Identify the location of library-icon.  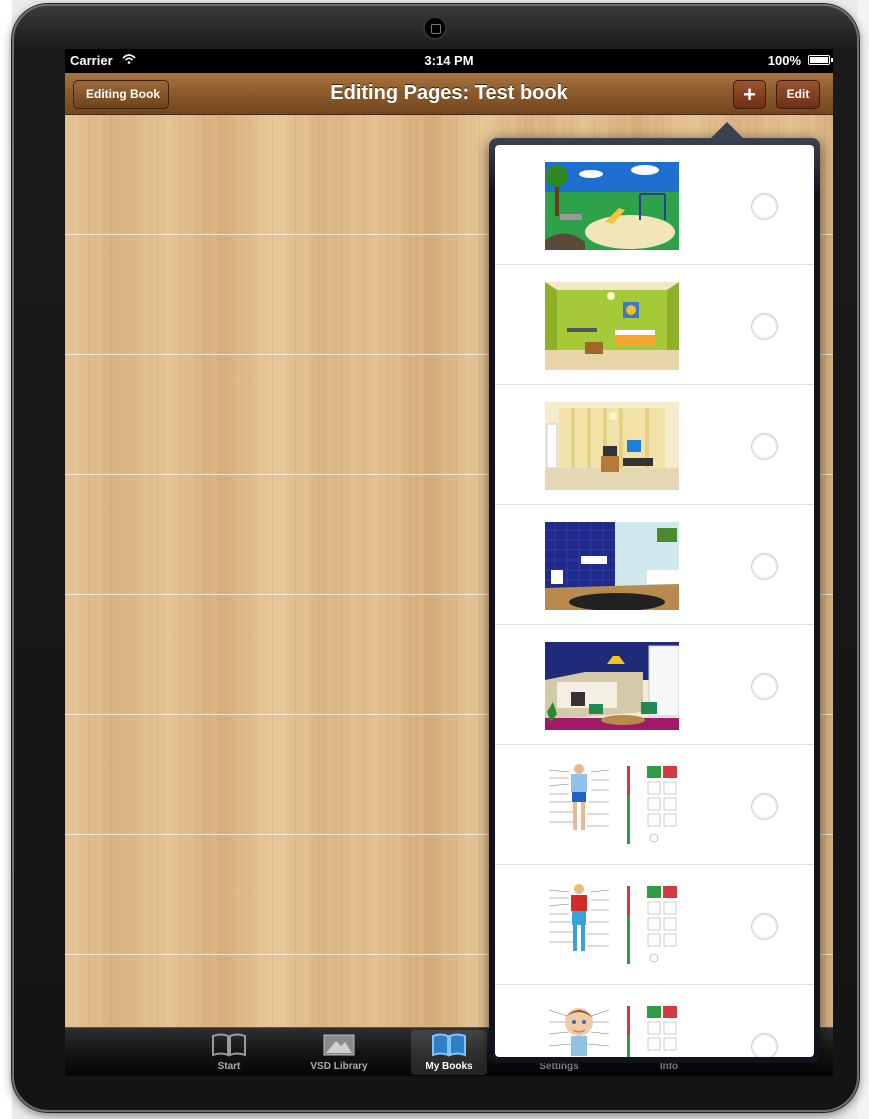
(339, 1045).